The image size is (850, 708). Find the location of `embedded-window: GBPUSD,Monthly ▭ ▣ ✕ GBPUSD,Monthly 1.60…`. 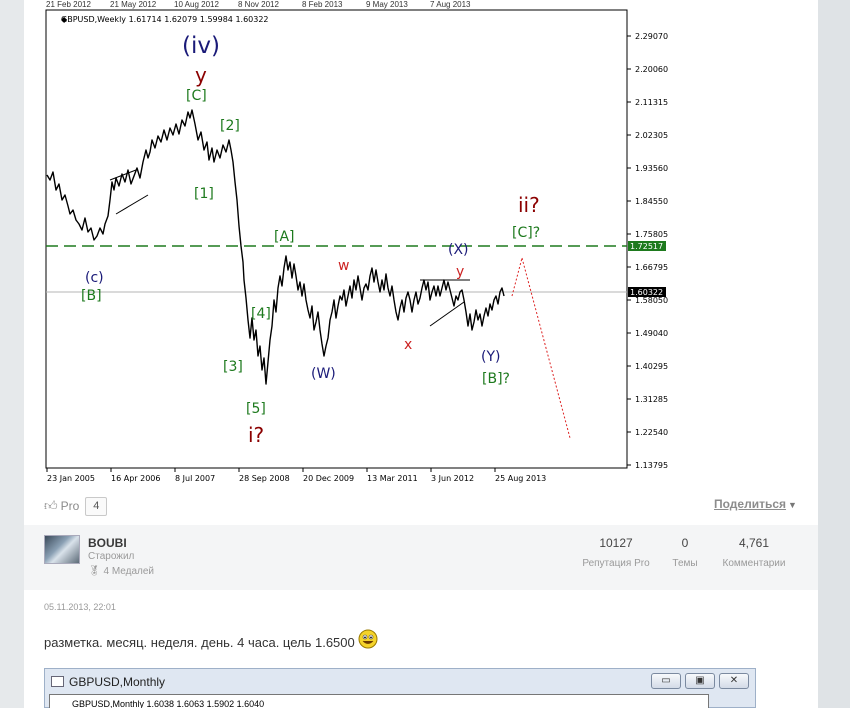

embedded-window: GBPUSD,Monthly ▭ ▣ ✕ GBPUSD,Monthly 1.60… is located at coordinates (400, 688).